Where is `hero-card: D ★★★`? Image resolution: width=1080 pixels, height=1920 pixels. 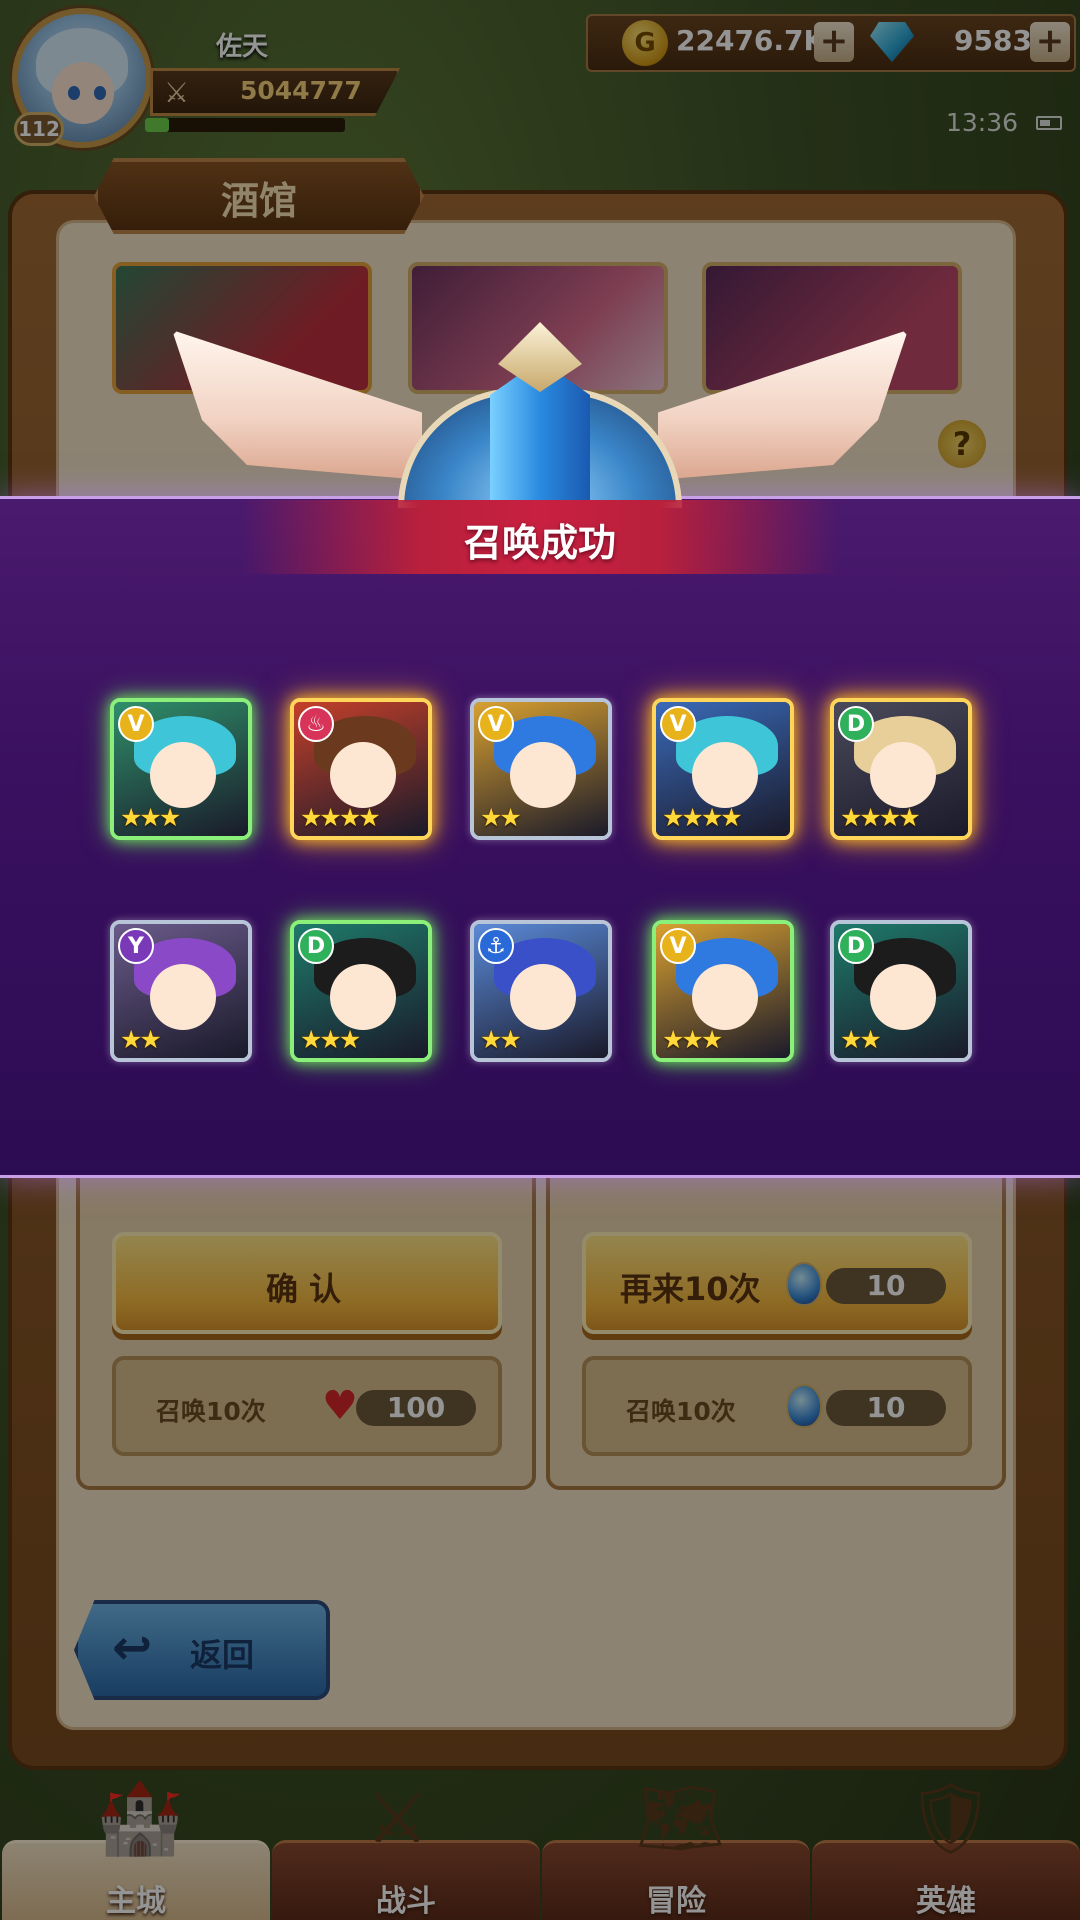 hero-card: D ★★★ is located at coordinates (361, 991).